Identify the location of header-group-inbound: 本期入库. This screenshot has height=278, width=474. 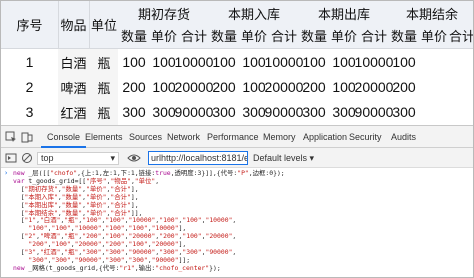
(253, 15).